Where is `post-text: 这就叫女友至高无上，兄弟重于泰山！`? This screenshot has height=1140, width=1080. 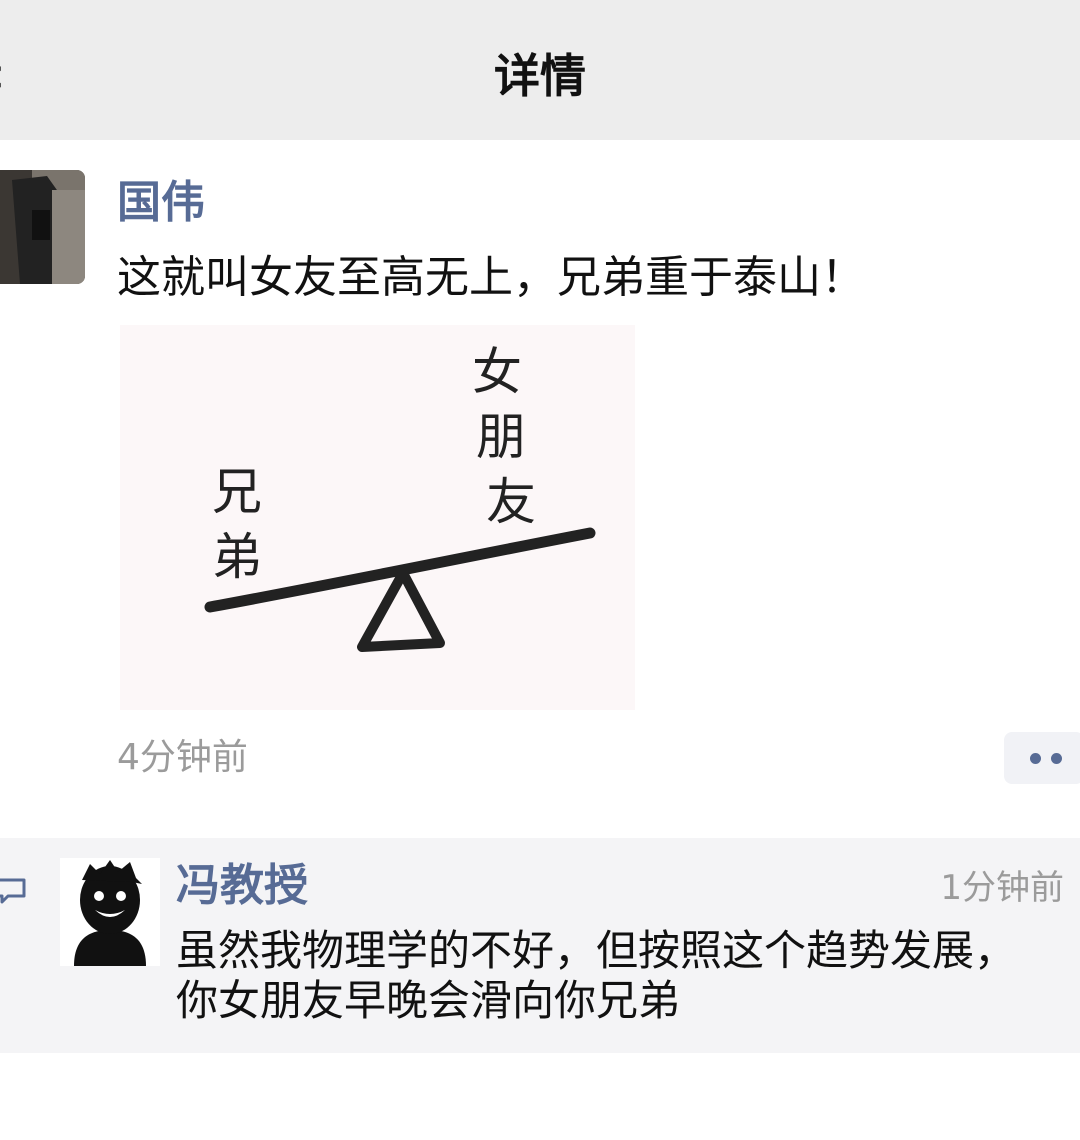 post-text: 这就叫女友至高无上，兄弟重于泰山！ is located at coordinates (491, 277).